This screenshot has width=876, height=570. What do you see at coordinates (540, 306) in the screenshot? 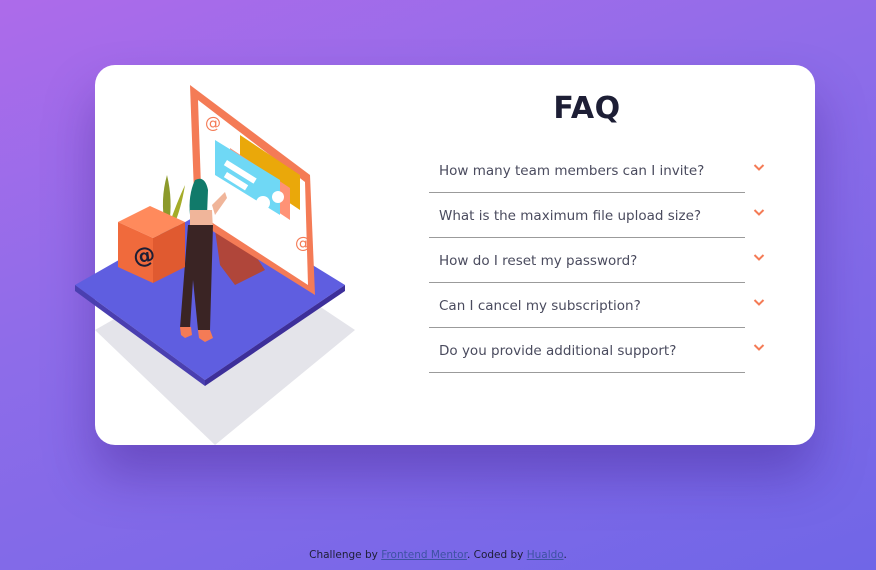
I see `faq-question: Can I cancel my subscription?` at bounding box center [540, 306].